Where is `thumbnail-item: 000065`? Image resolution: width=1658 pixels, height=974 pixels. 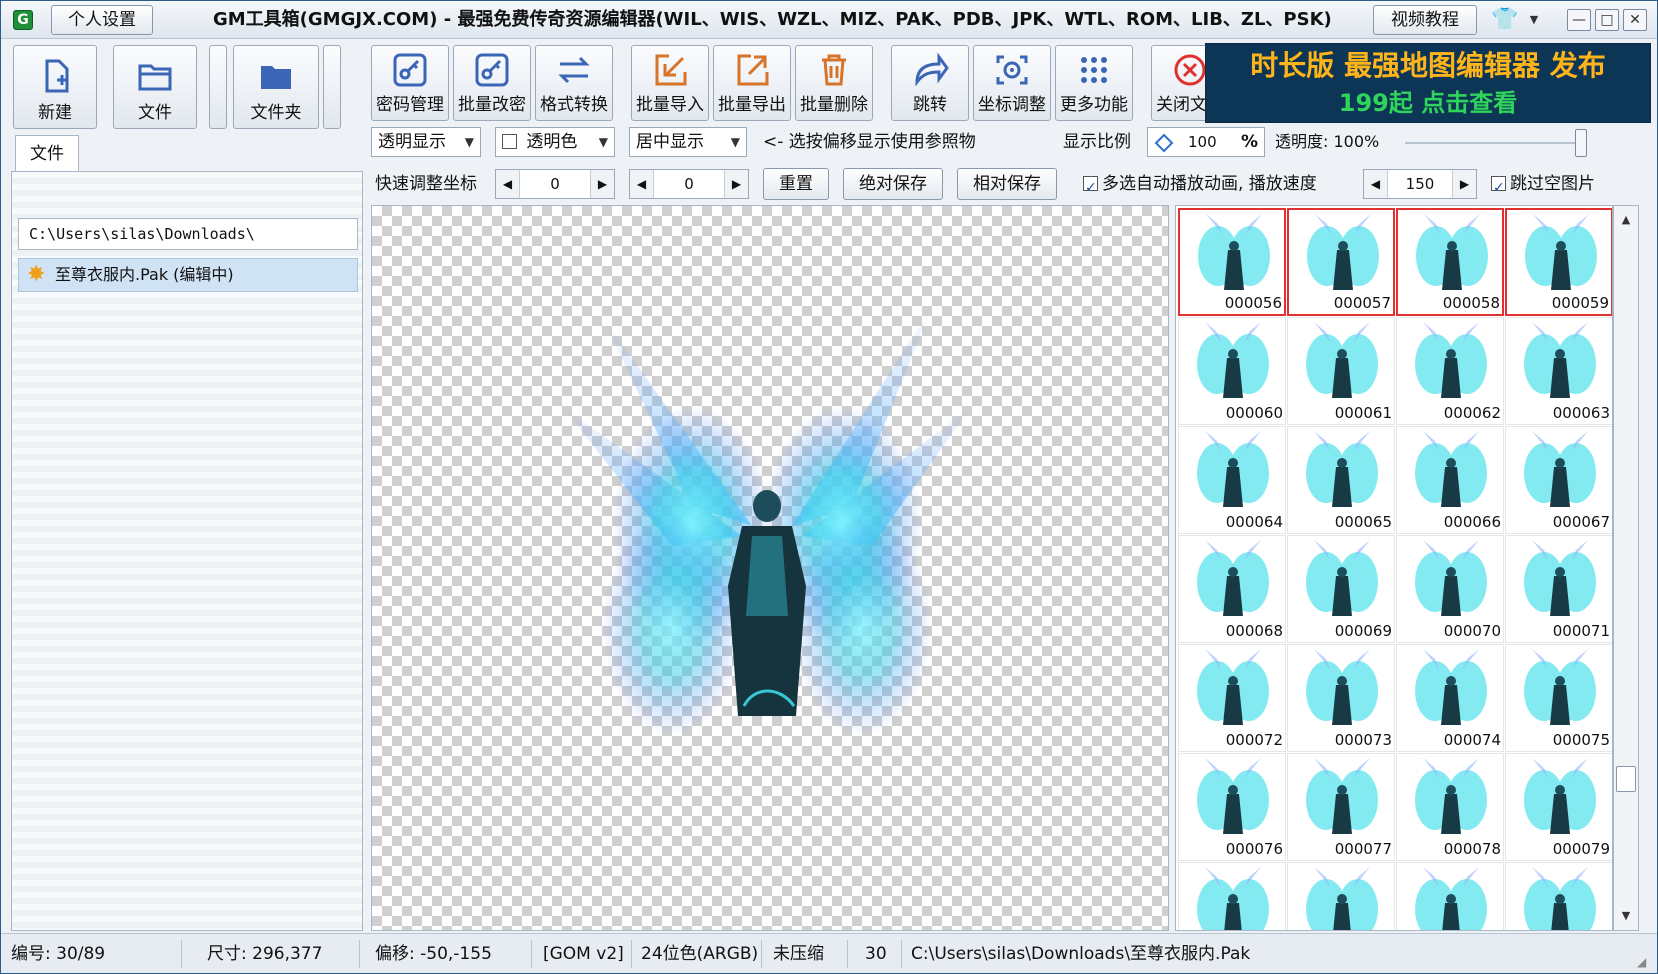
thumbnail-item: 000065 is located at coordinates (1341, 480).